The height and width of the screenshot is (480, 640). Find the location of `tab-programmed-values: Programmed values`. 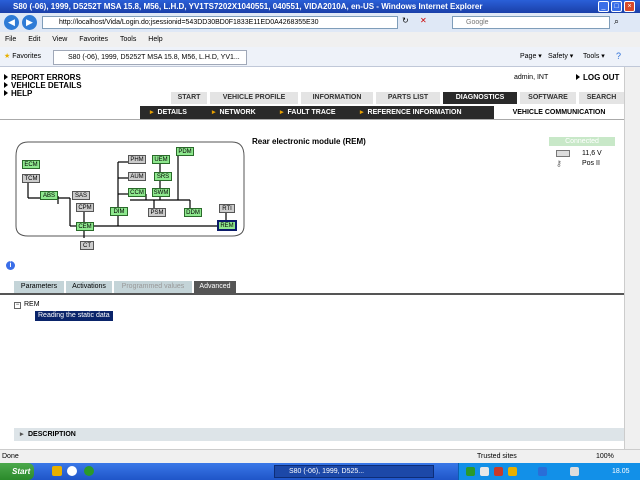

tab-programmed-values: Programmed values is located at coordinates (153, 287).